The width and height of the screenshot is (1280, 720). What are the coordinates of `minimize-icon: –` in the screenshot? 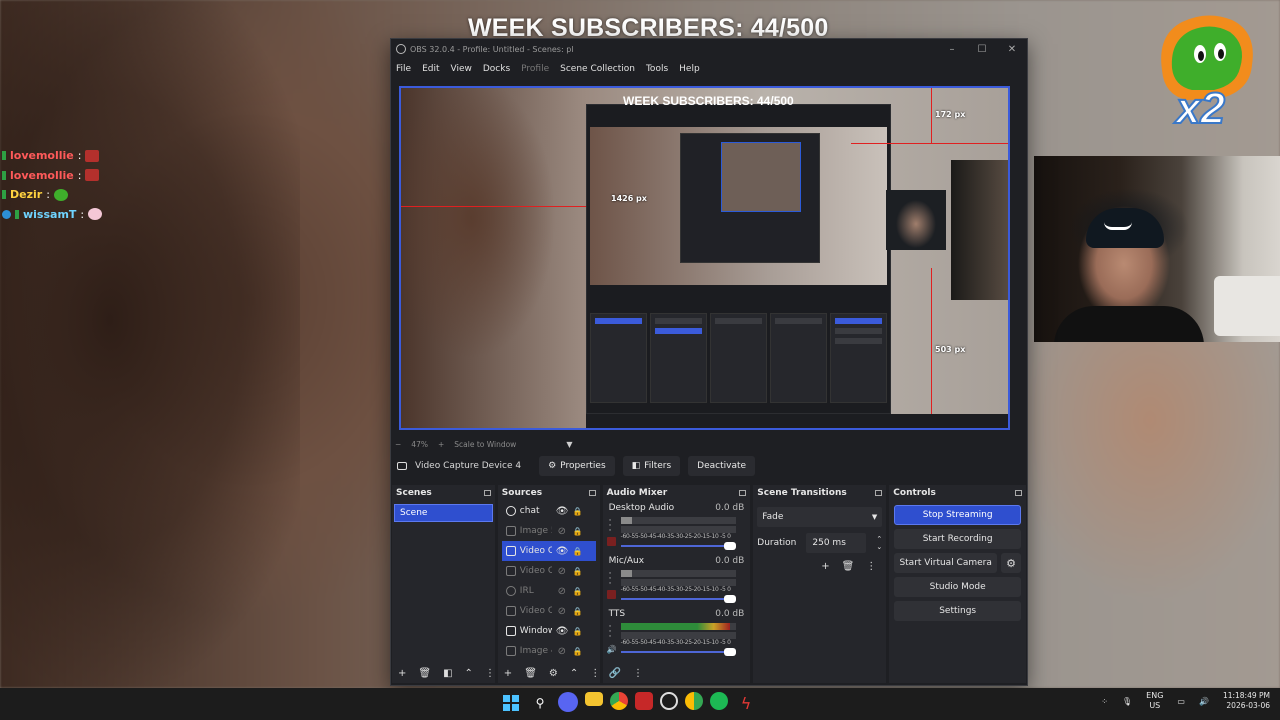 It's located at (952, 49).